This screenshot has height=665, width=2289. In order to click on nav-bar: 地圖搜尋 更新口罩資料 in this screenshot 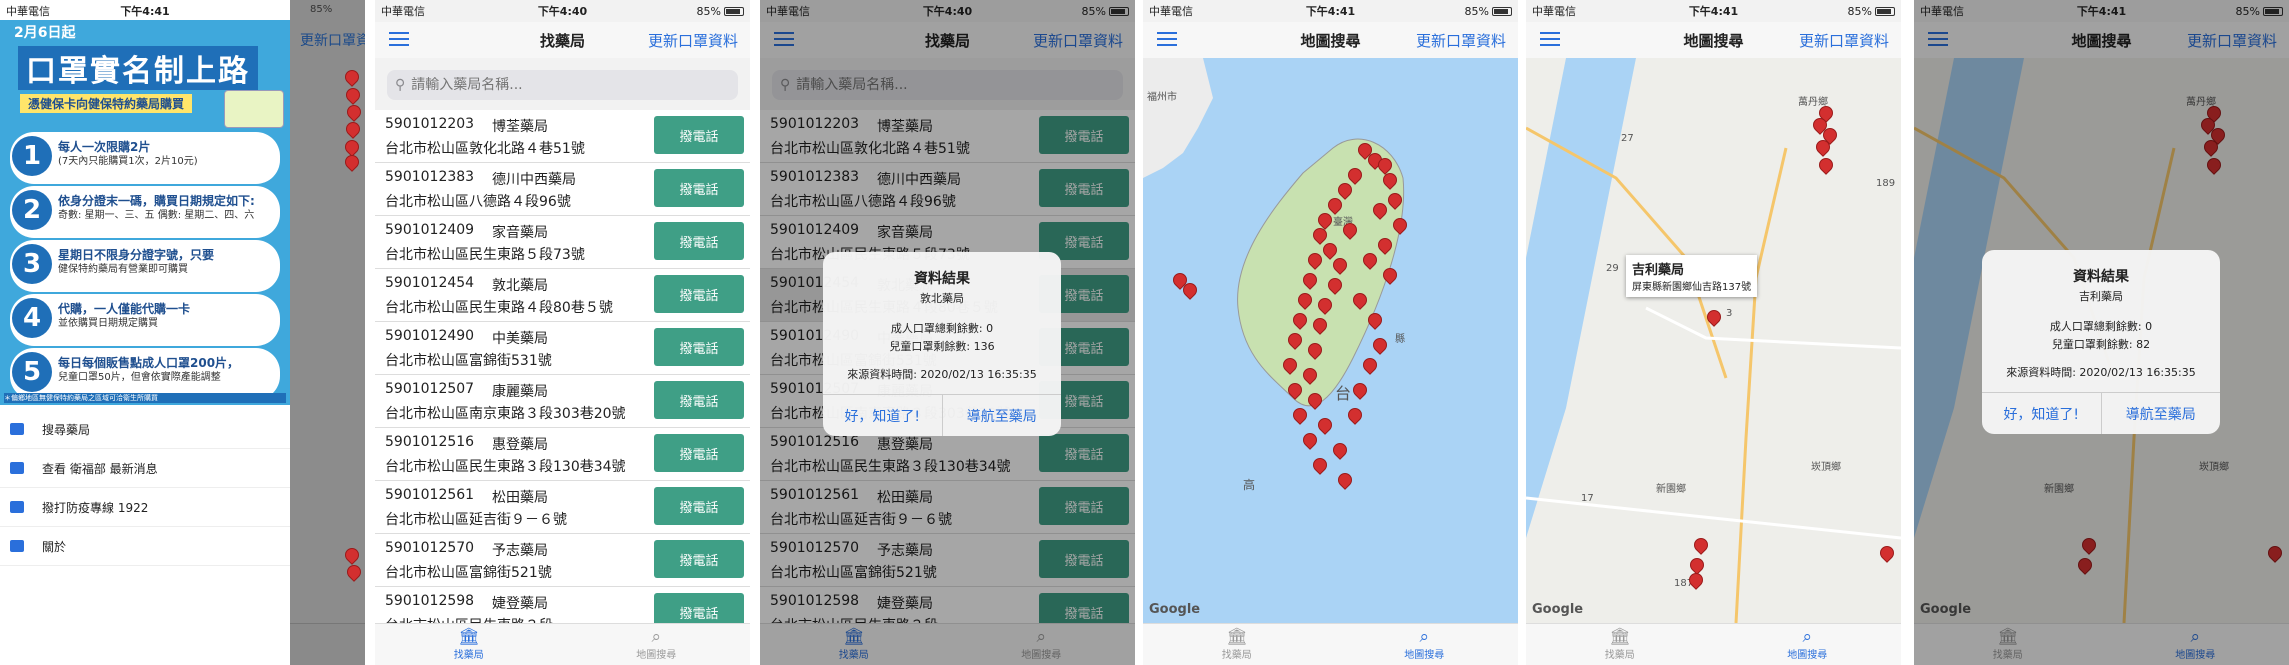, I will do `click(1713, 40)`.